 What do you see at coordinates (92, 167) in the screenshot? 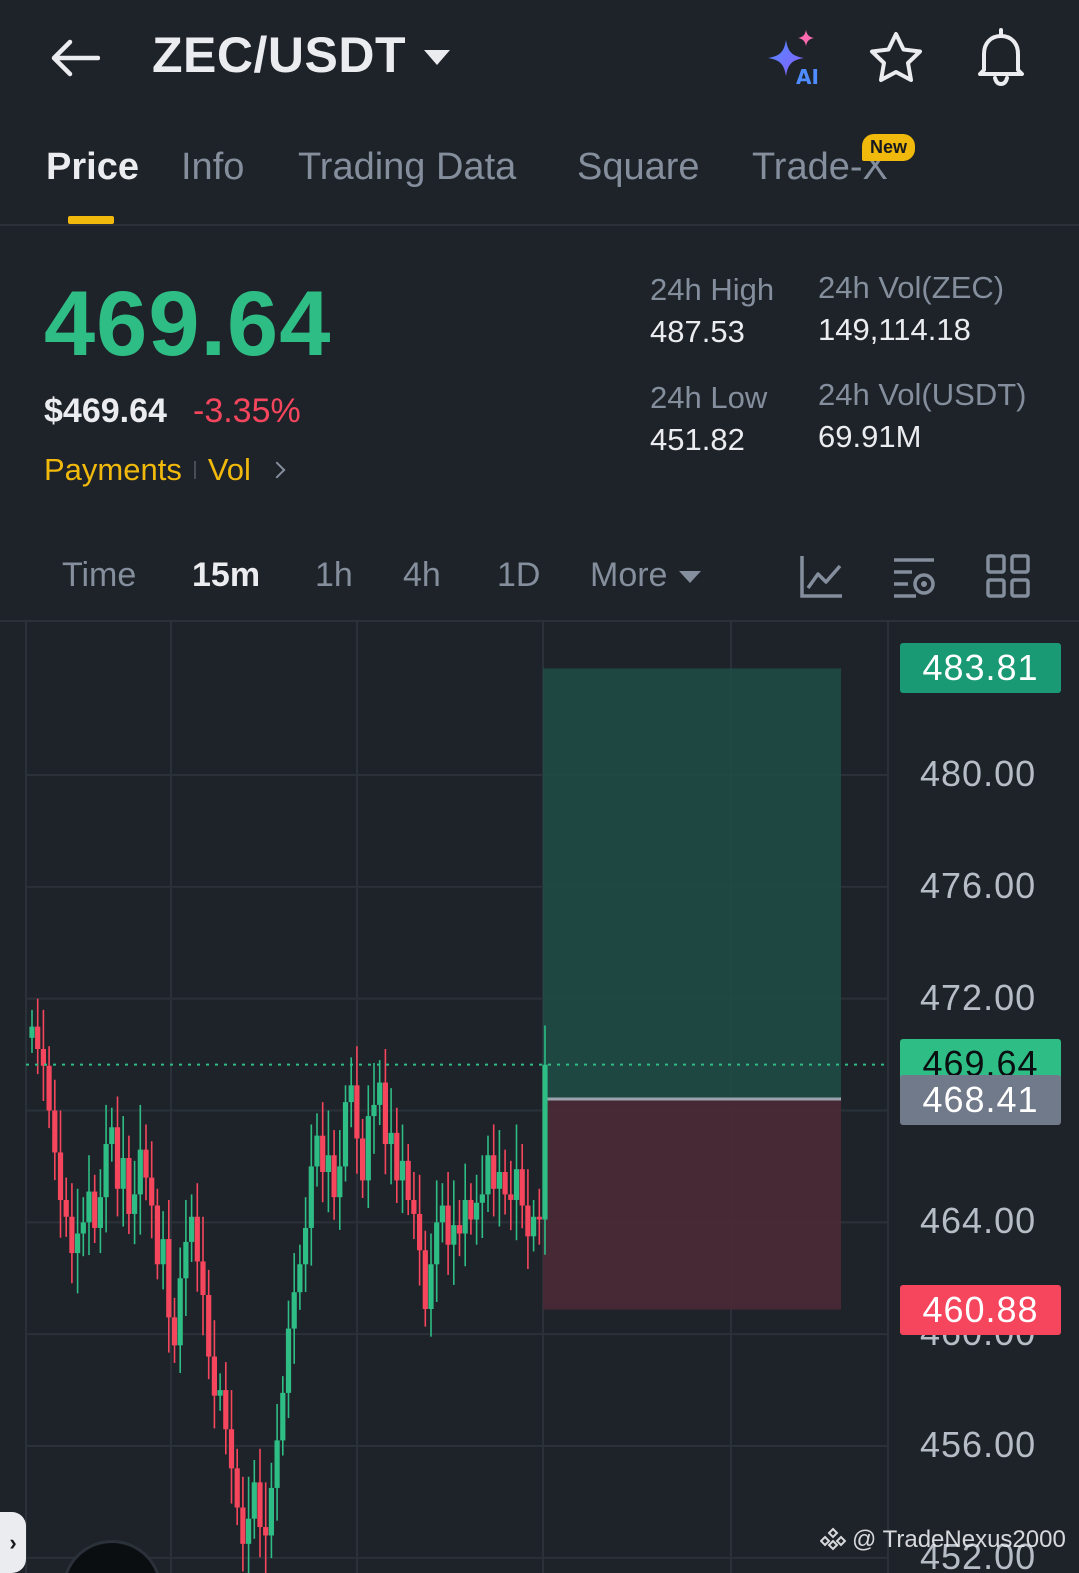
I see `tab-price: Price` at bounding box center [92, 167].